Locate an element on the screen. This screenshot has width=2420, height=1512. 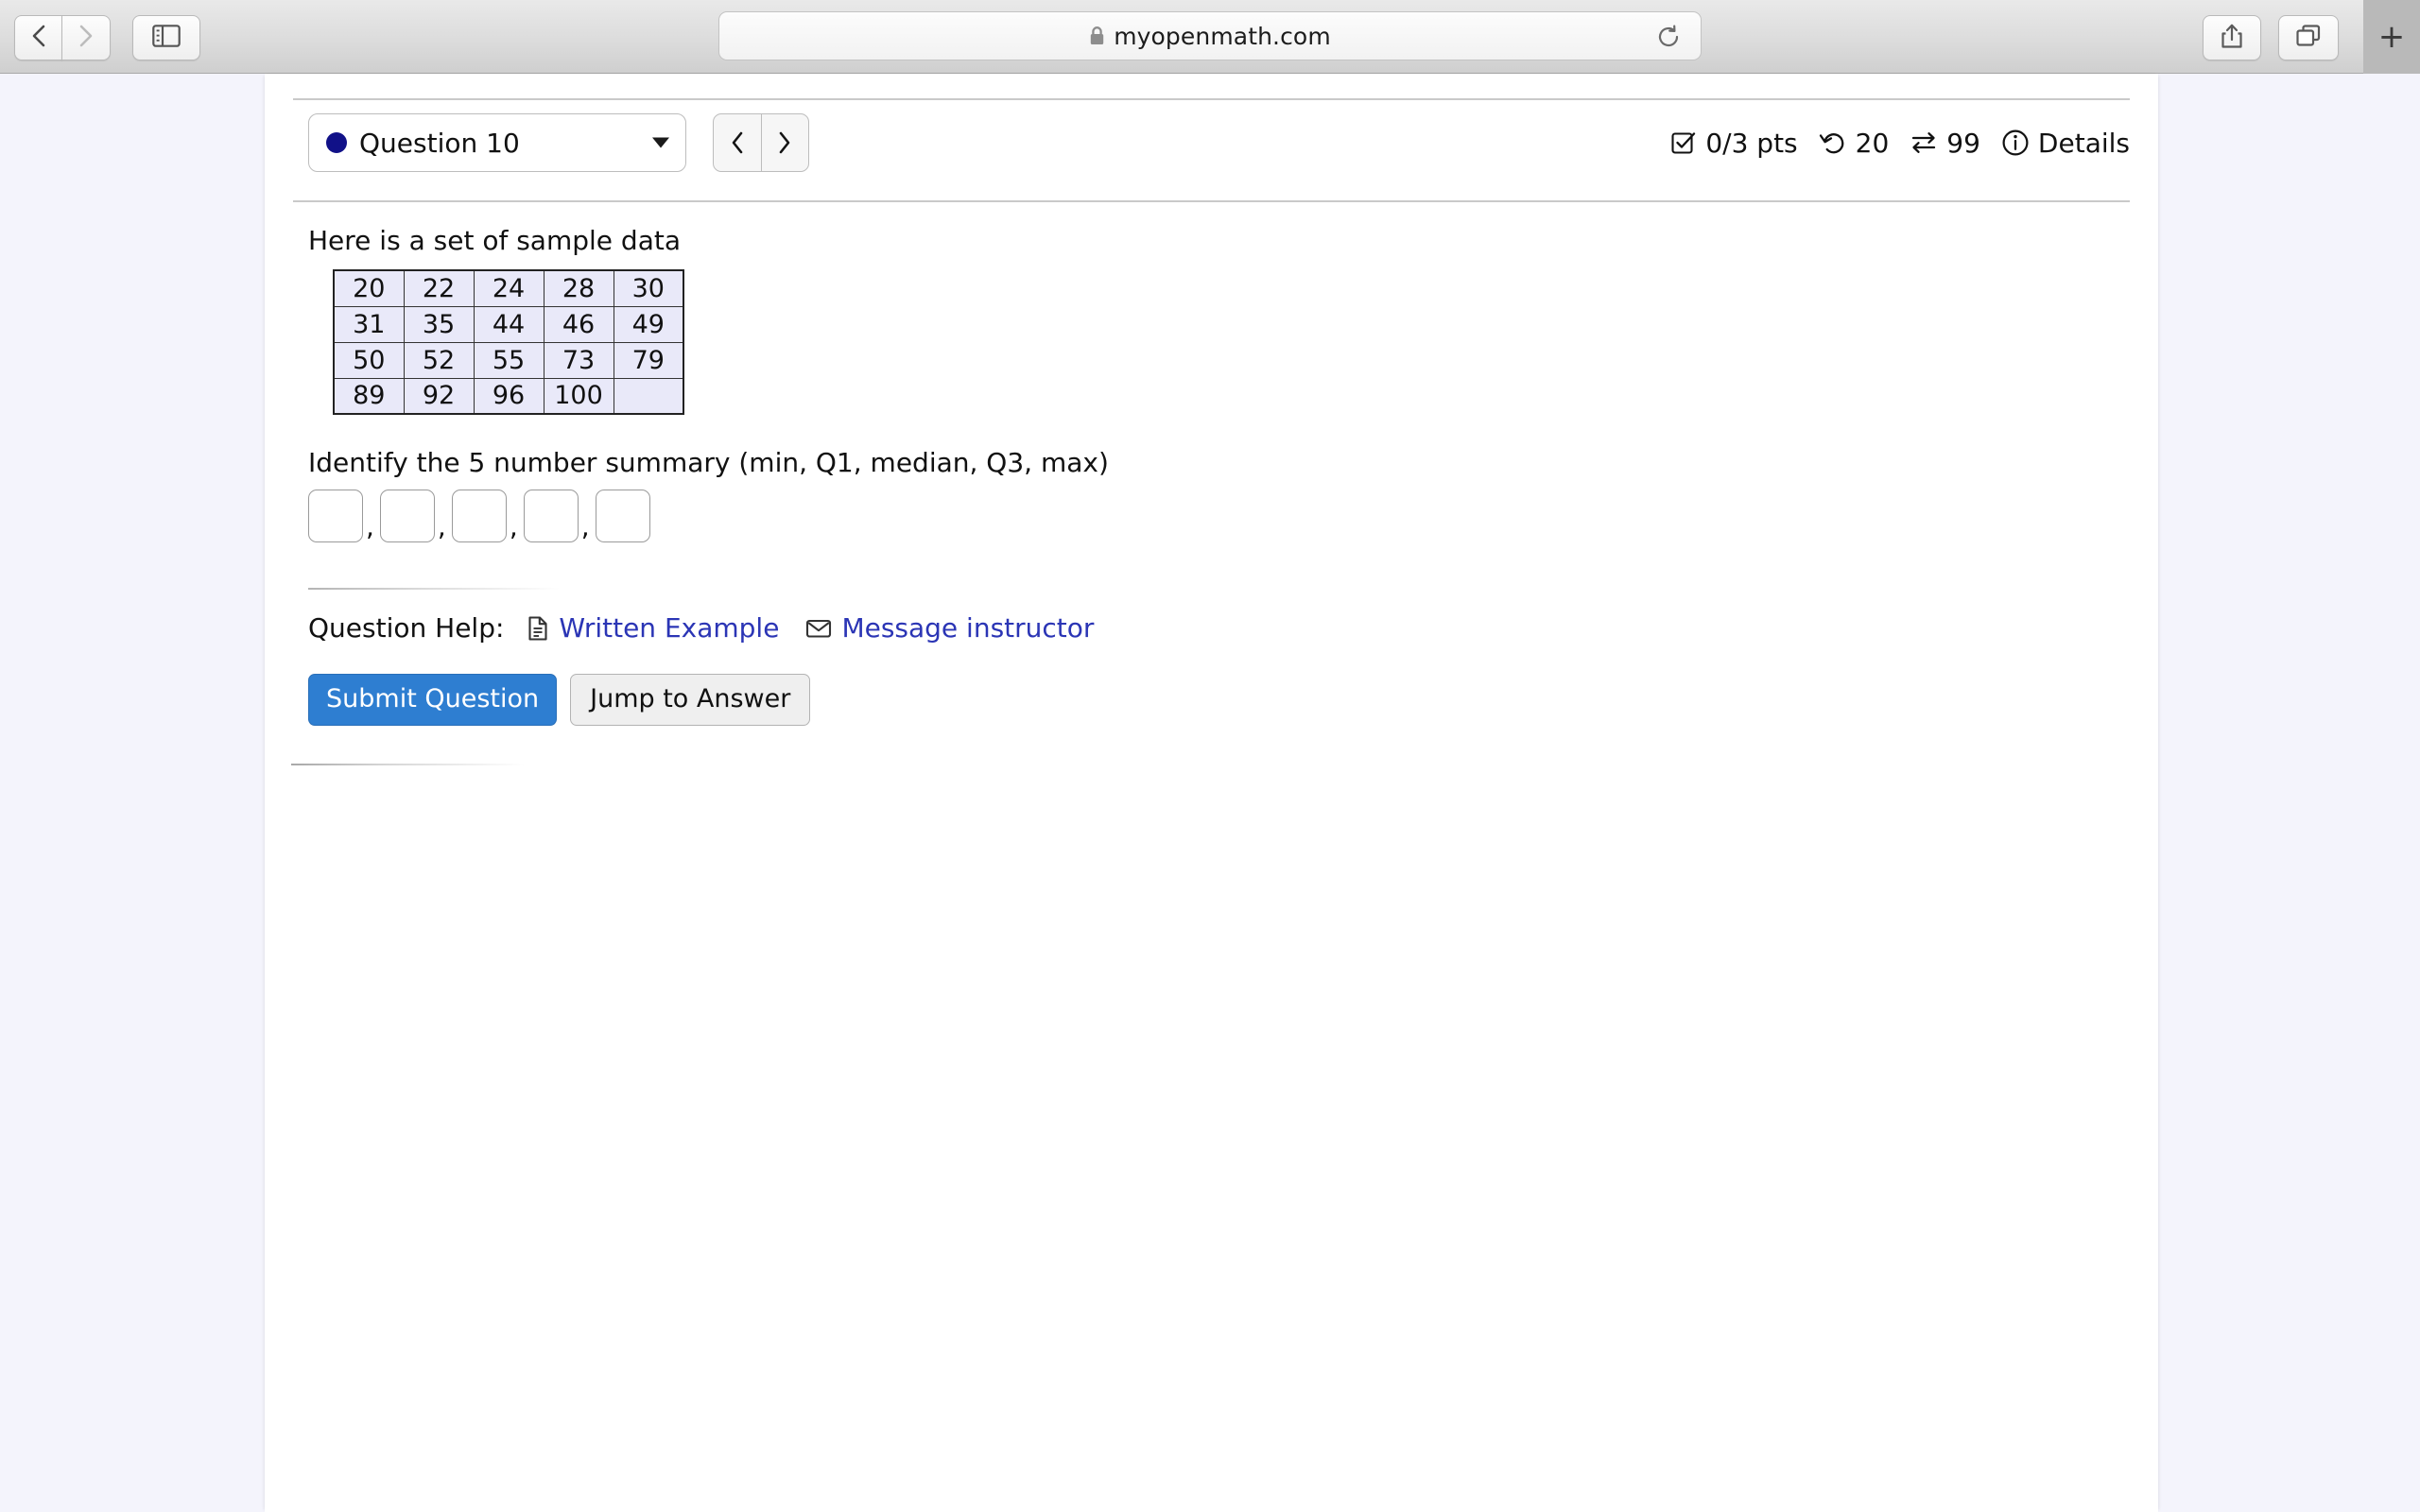
table-cell: 22 is located at coordinates (439, 288).